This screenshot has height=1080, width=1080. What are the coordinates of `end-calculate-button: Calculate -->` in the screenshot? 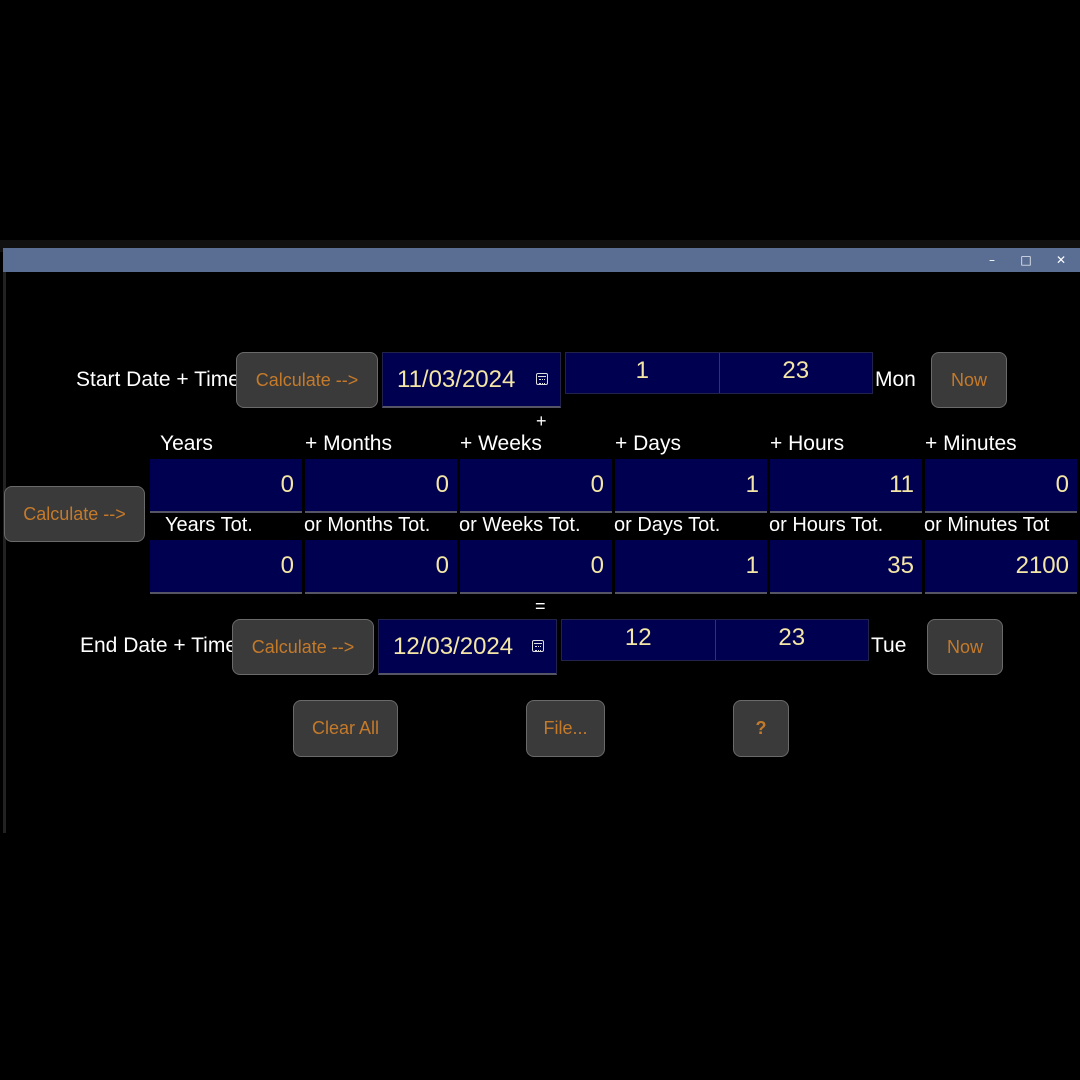 It's located at (303, 647).